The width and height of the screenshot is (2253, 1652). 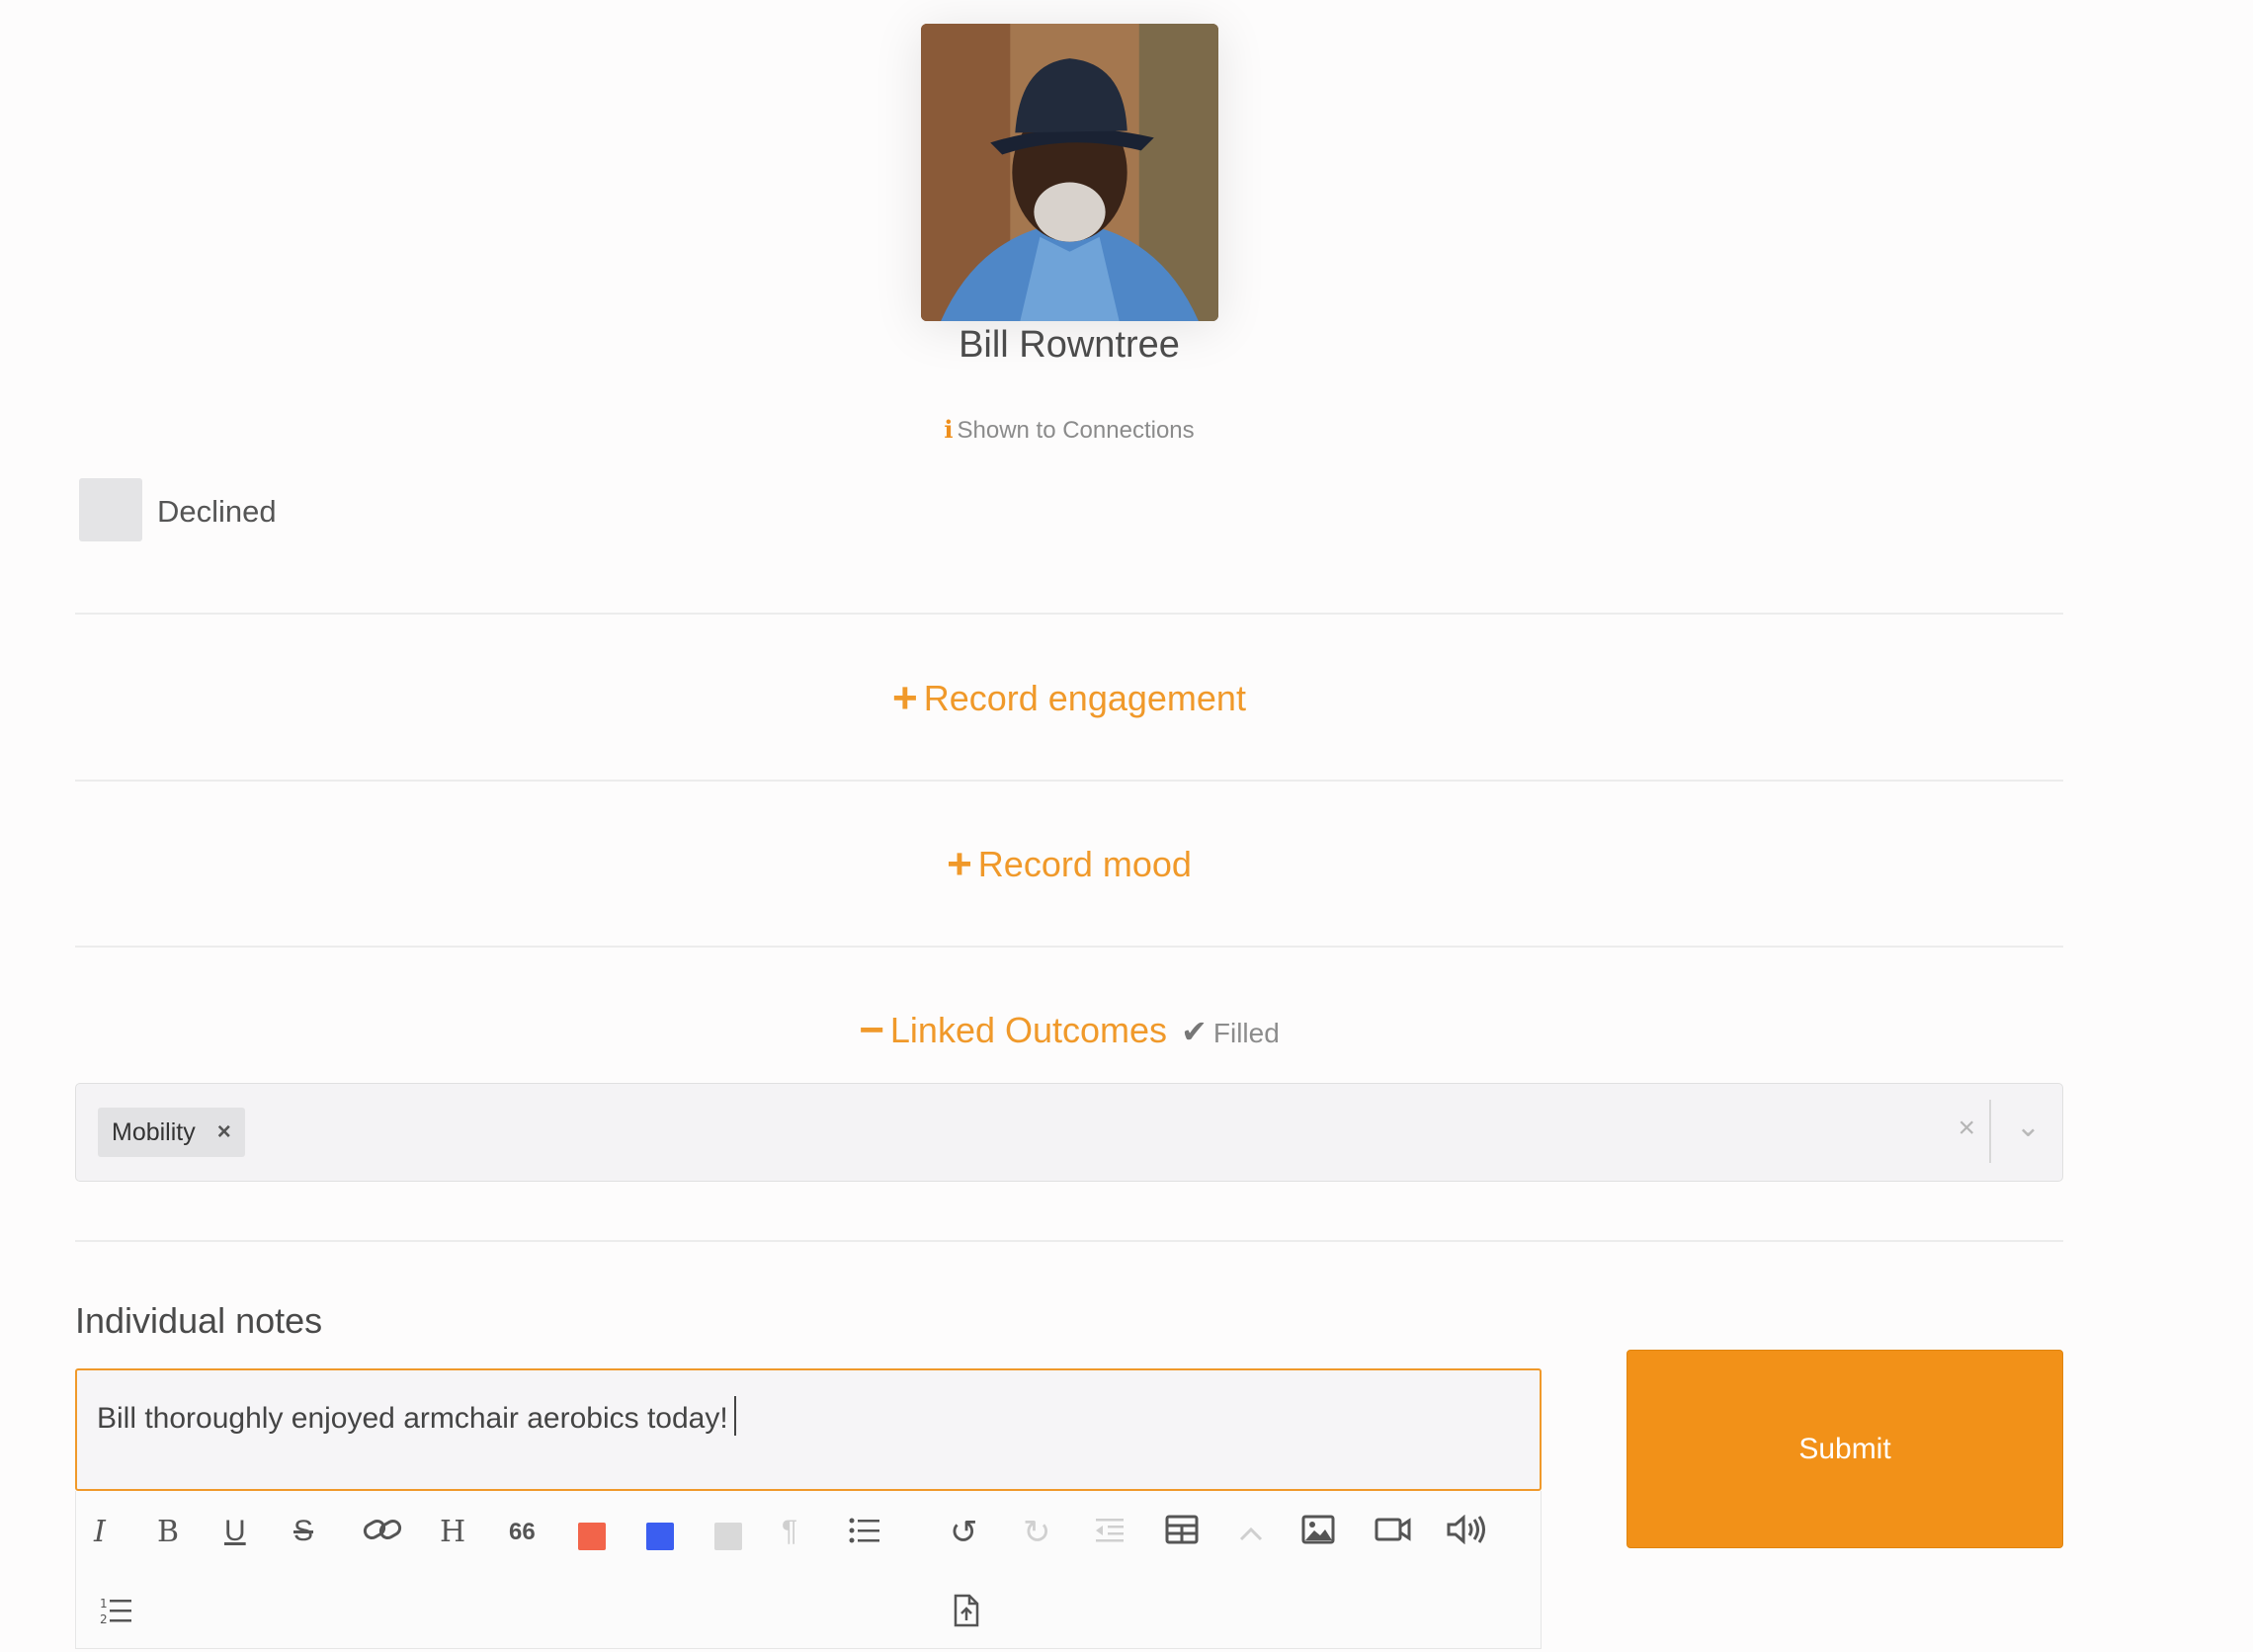 What do you see at coordinates (235, 1531) in the screenshot?
I see `underline-icon: U` at bounding box center [235, 1531].